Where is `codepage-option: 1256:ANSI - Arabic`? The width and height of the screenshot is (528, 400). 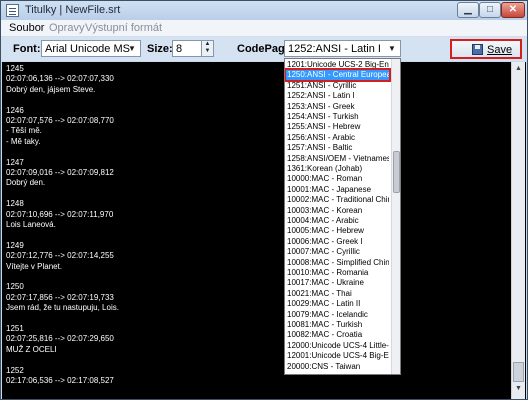 codepage-option: 1256:ANSI - Arabic is located at coordinates (337, 138).